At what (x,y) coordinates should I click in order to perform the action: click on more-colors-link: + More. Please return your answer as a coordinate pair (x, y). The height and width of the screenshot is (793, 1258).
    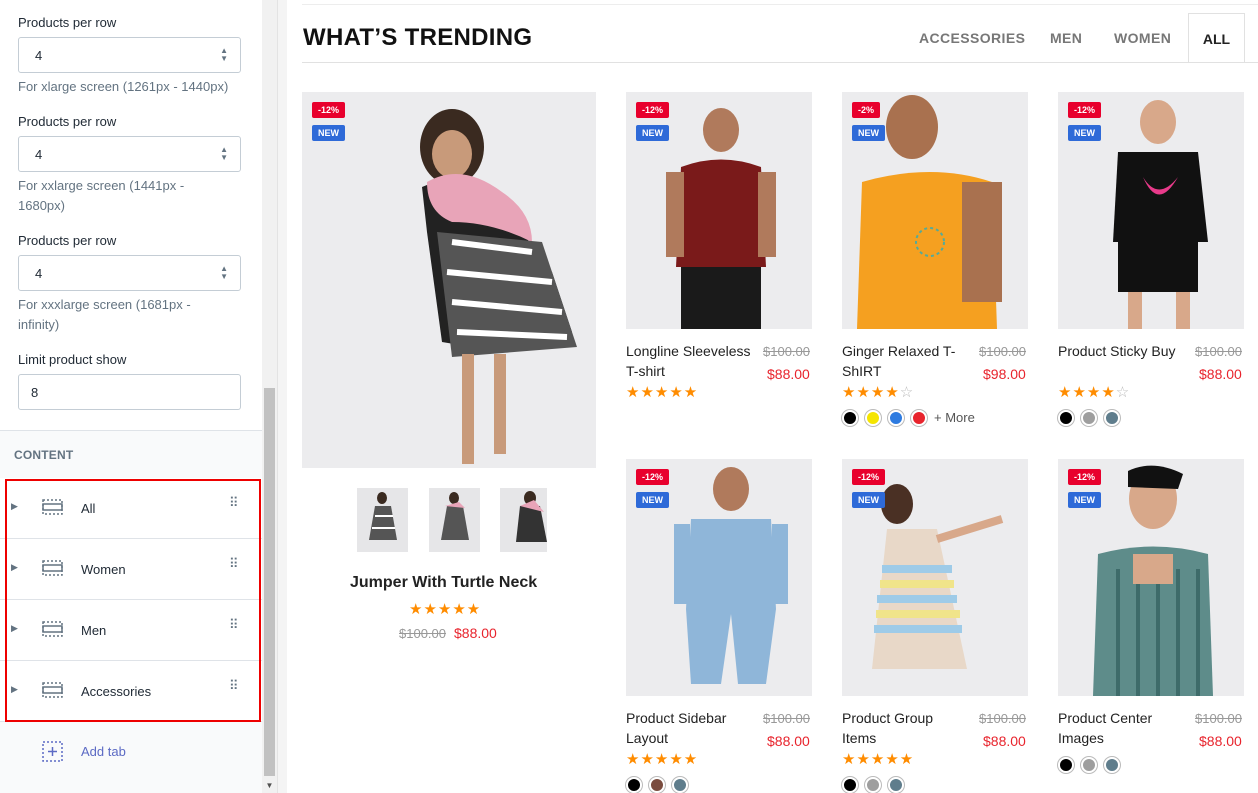
    Looking at the image, I should click on (954, 417).